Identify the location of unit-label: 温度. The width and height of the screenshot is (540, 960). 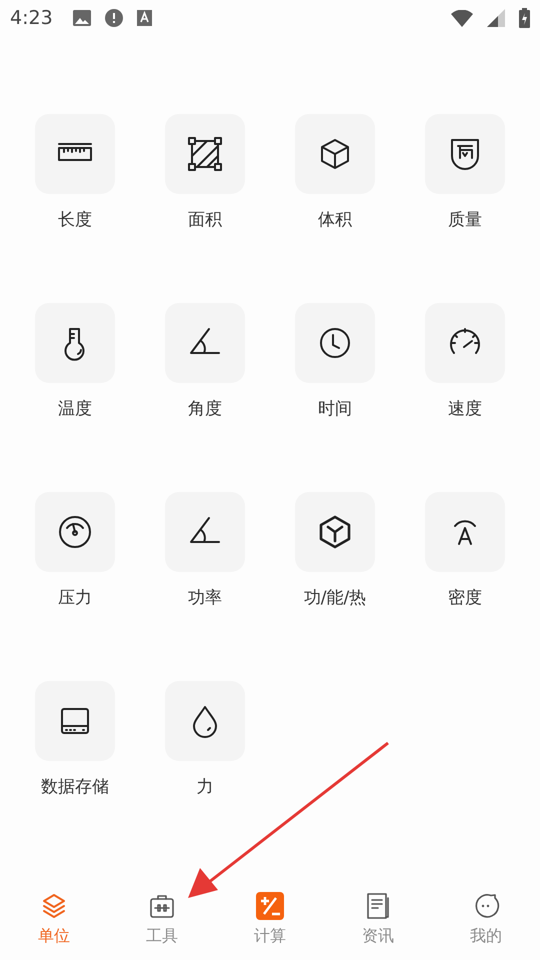
(75, 409).